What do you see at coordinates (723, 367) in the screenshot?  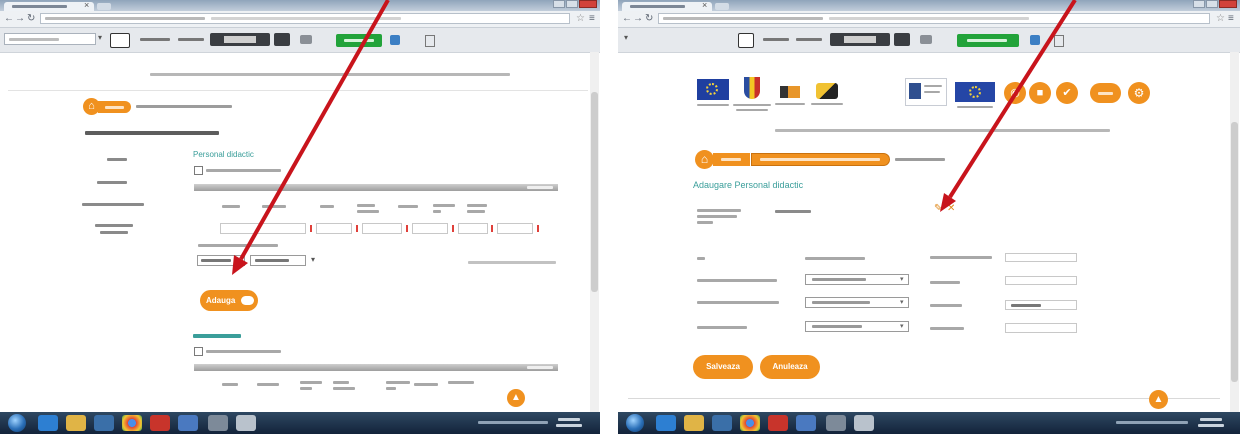 I see `save-button: Salveaza` at bounding box center [723, 367].